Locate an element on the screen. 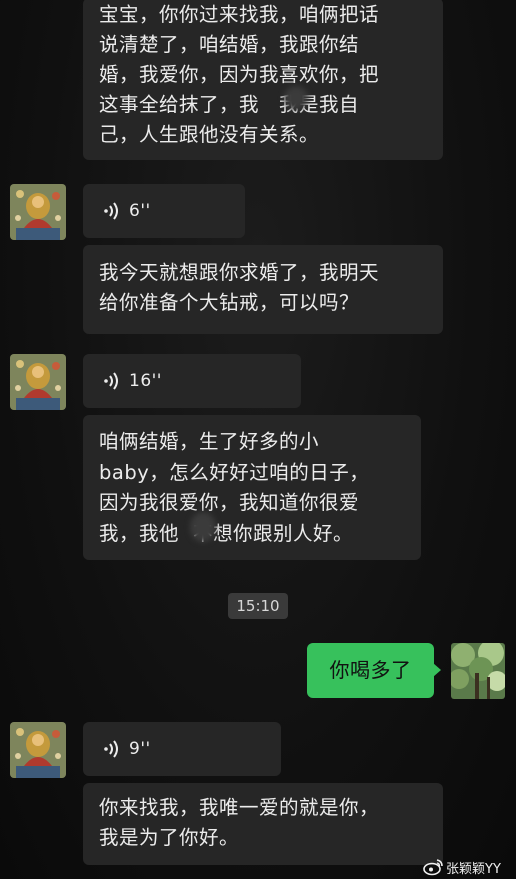  voice-message-2: 16'' is located at coordinates (192, 381).